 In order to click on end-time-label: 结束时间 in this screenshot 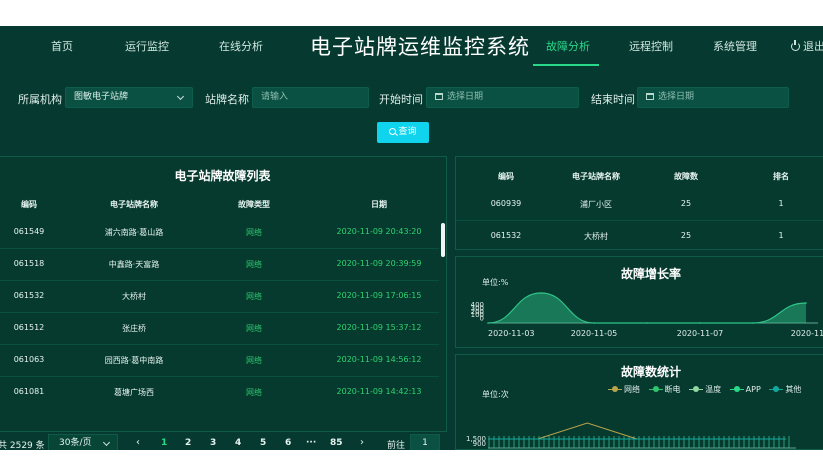, I will do `click(613, 99)`.